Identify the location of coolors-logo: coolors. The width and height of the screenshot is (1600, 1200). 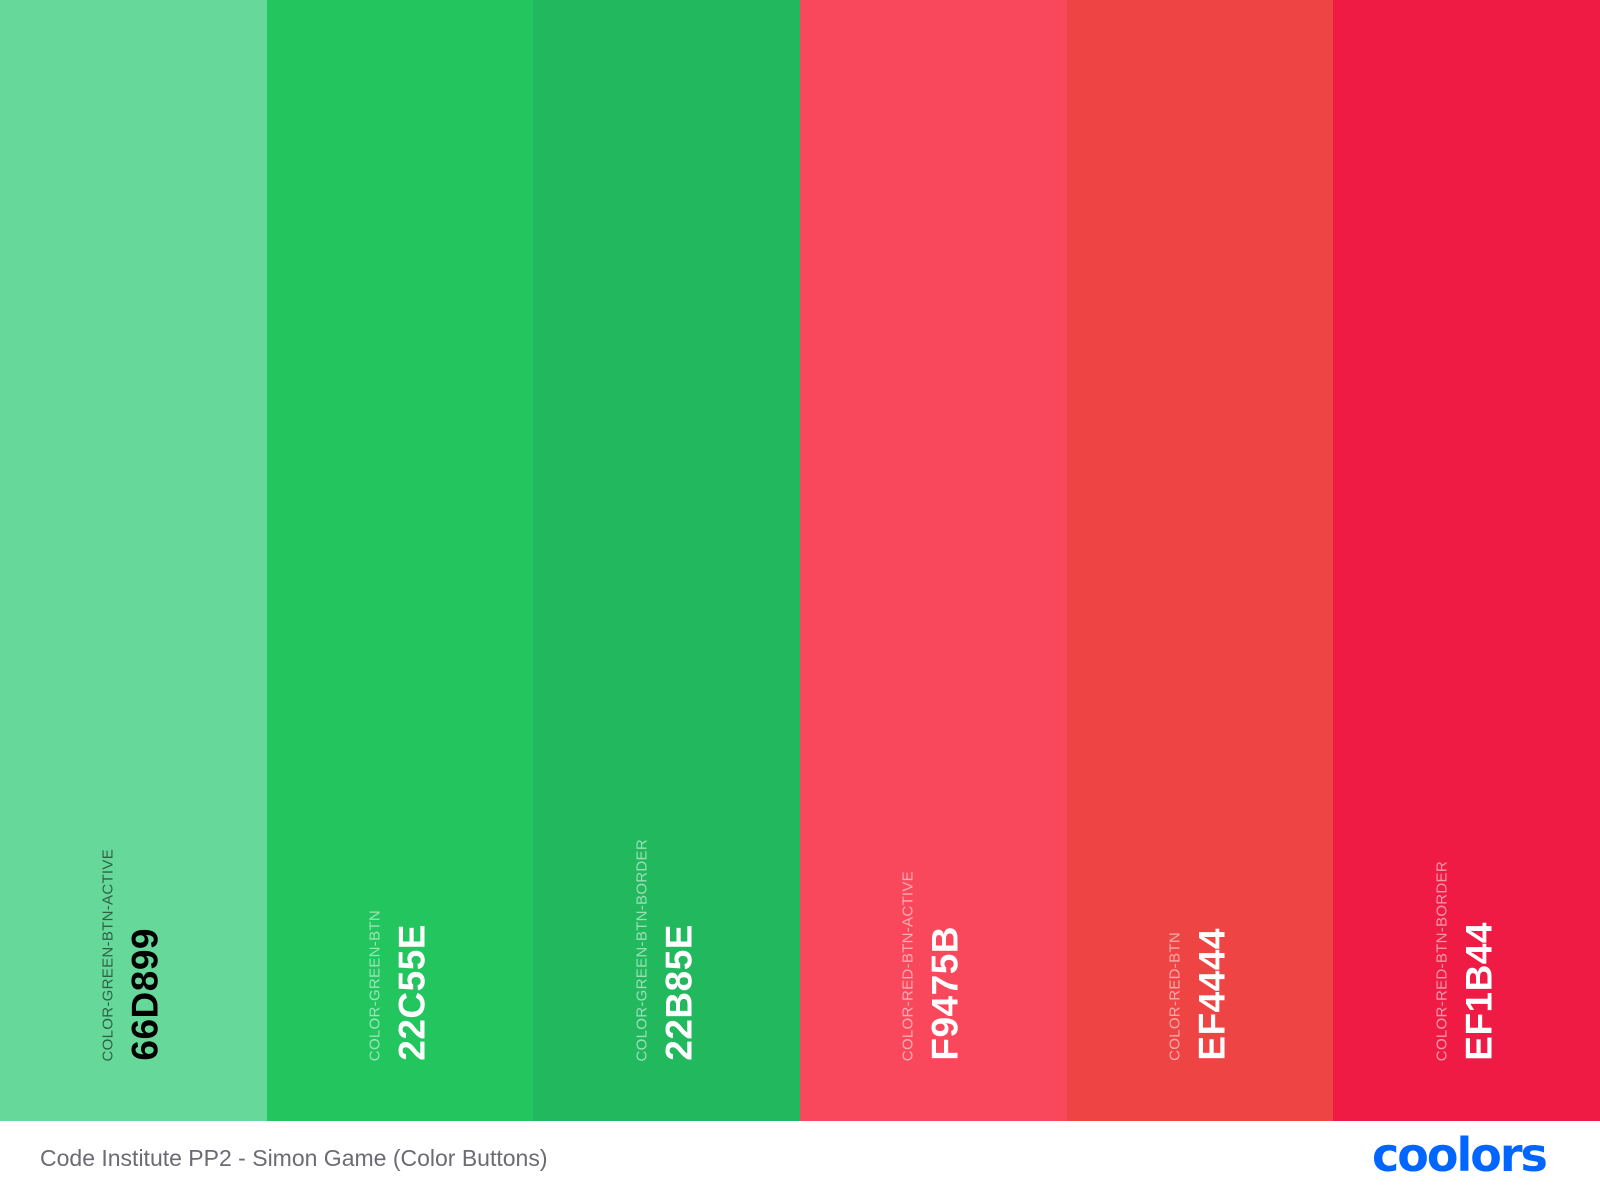
(1467, 1158).